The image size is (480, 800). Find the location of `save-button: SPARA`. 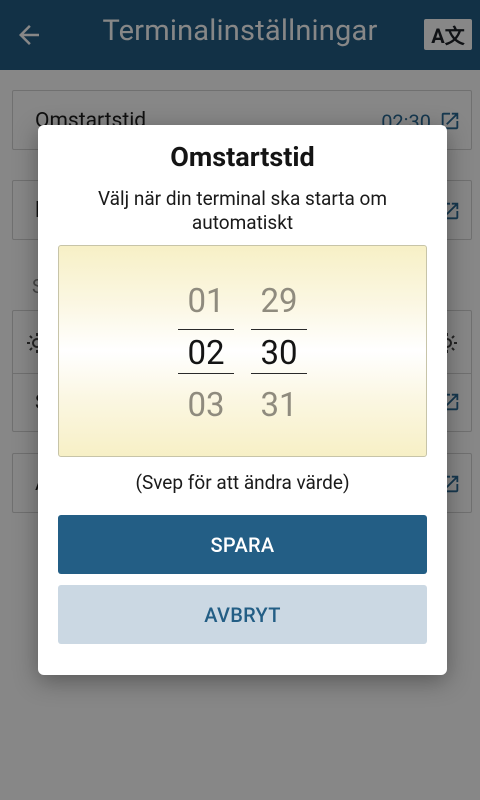

save-button: SPARA is located at coordinates (242, 544).